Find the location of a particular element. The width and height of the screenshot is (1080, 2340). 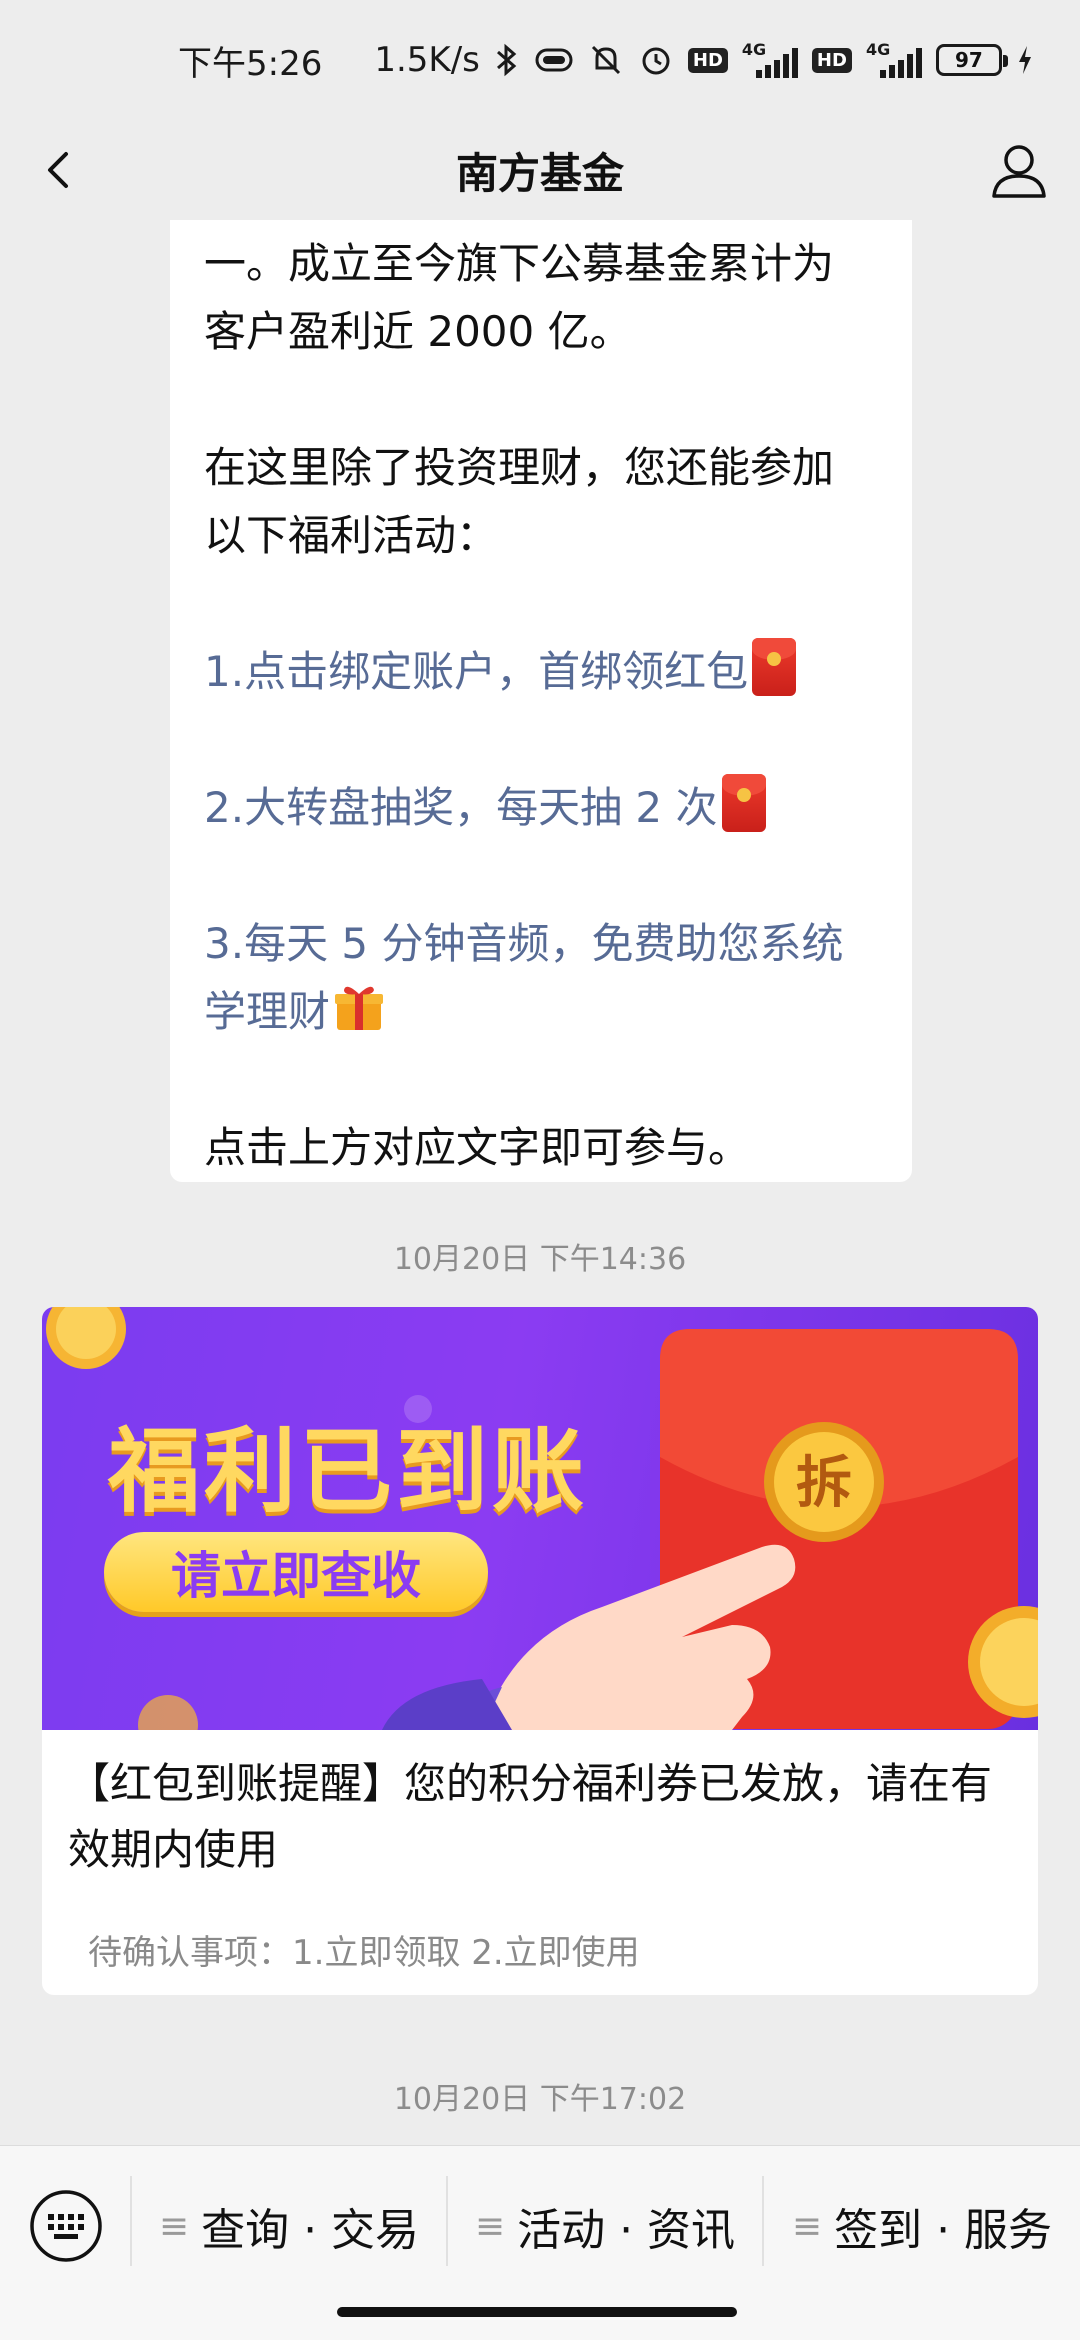

audio-course-link: 3.每天 5 分钟音频，免费助您系统 学理财 is located at coordinates (541, 978).